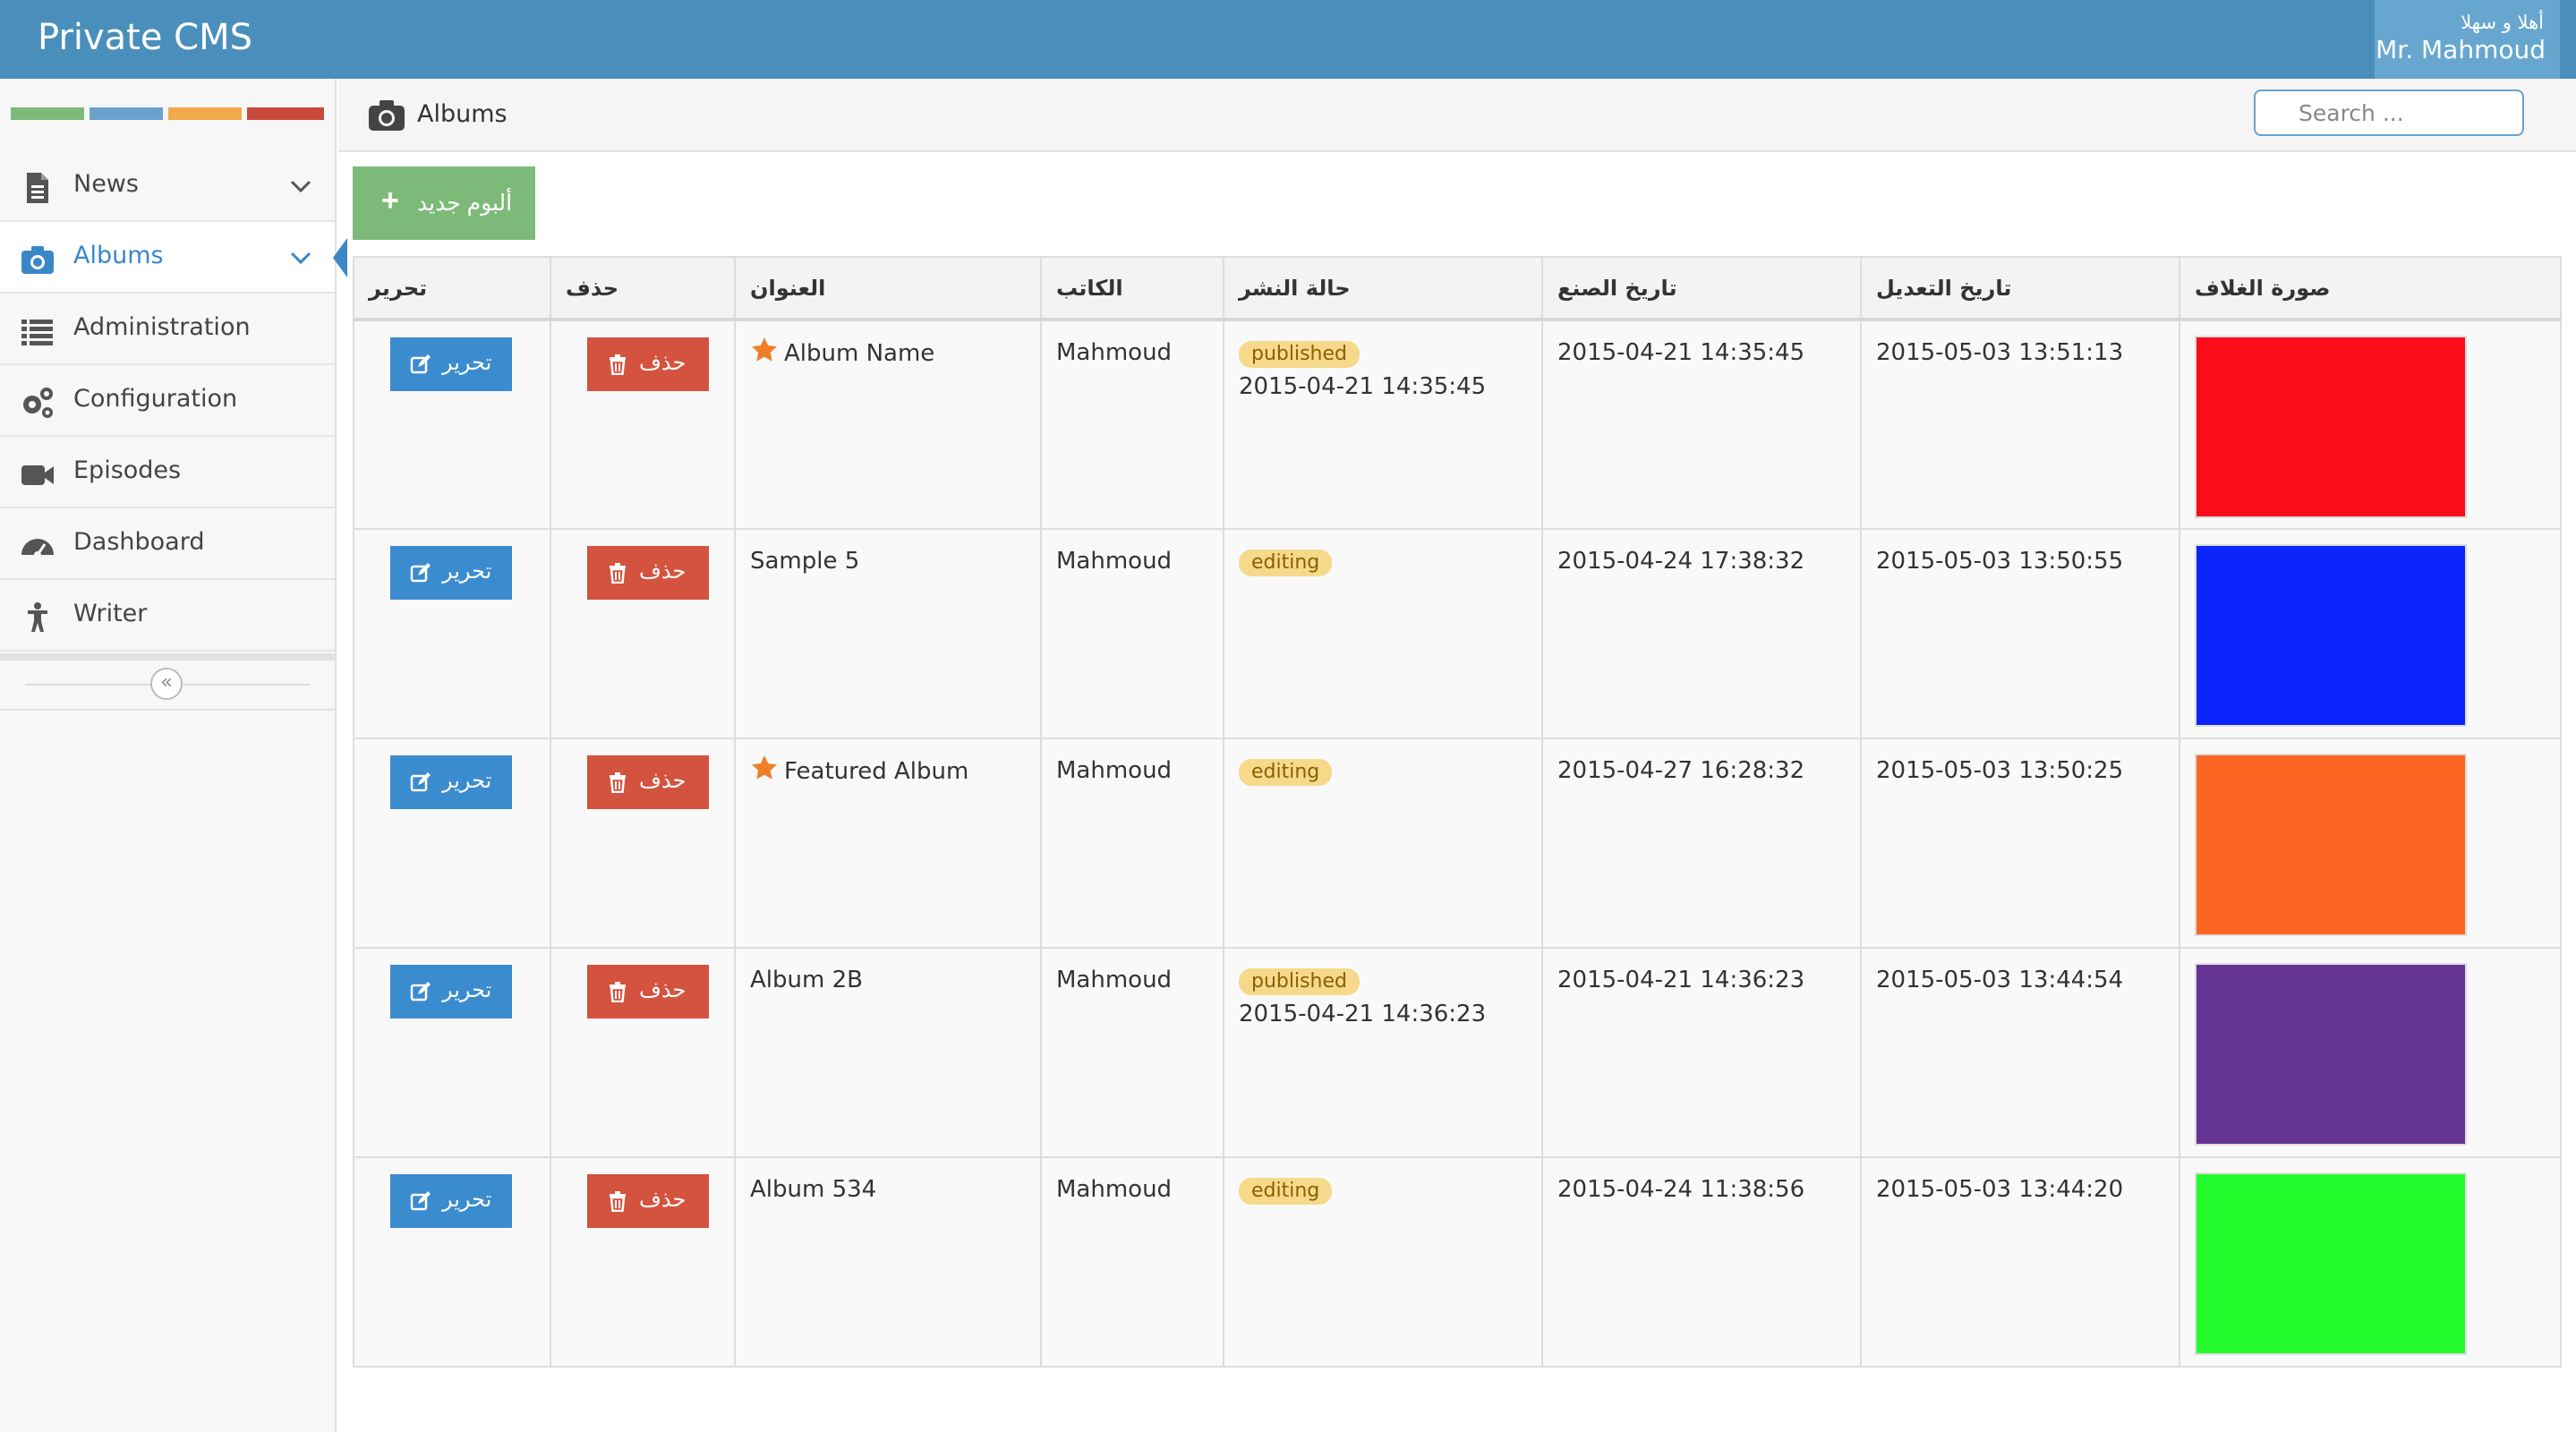 This screenshot has height=1432, width=2576. Describe the element at coordinates (888, 1052) in the screenshot. I see `title-cell: Album 2B` at that location.